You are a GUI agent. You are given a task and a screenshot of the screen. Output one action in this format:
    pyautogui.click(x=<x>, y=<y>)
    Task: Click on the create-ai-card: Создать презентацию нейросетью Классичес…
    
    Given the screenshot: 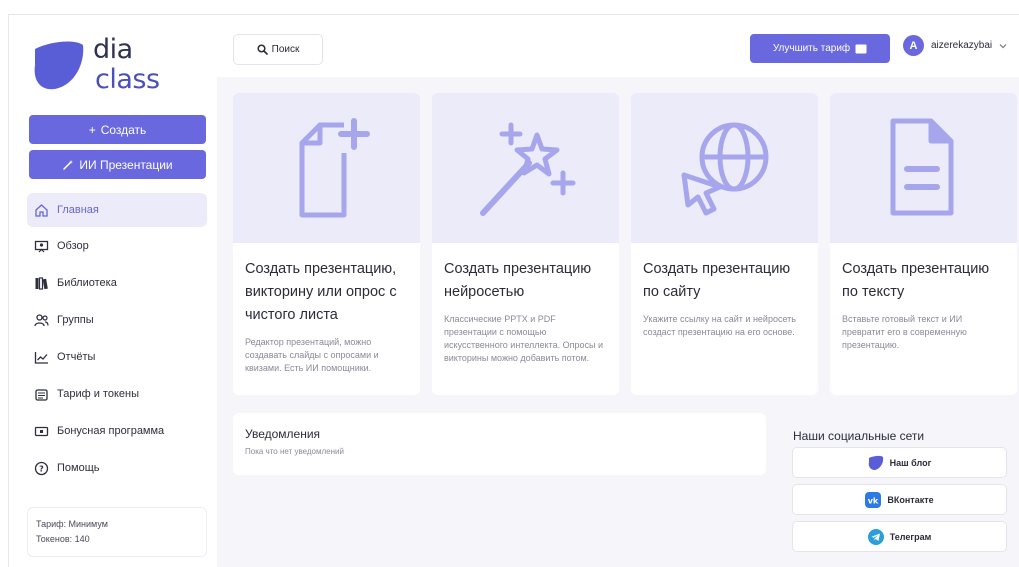 What is the action you would take?
    pyautogui.click(x=525, y=244)
    